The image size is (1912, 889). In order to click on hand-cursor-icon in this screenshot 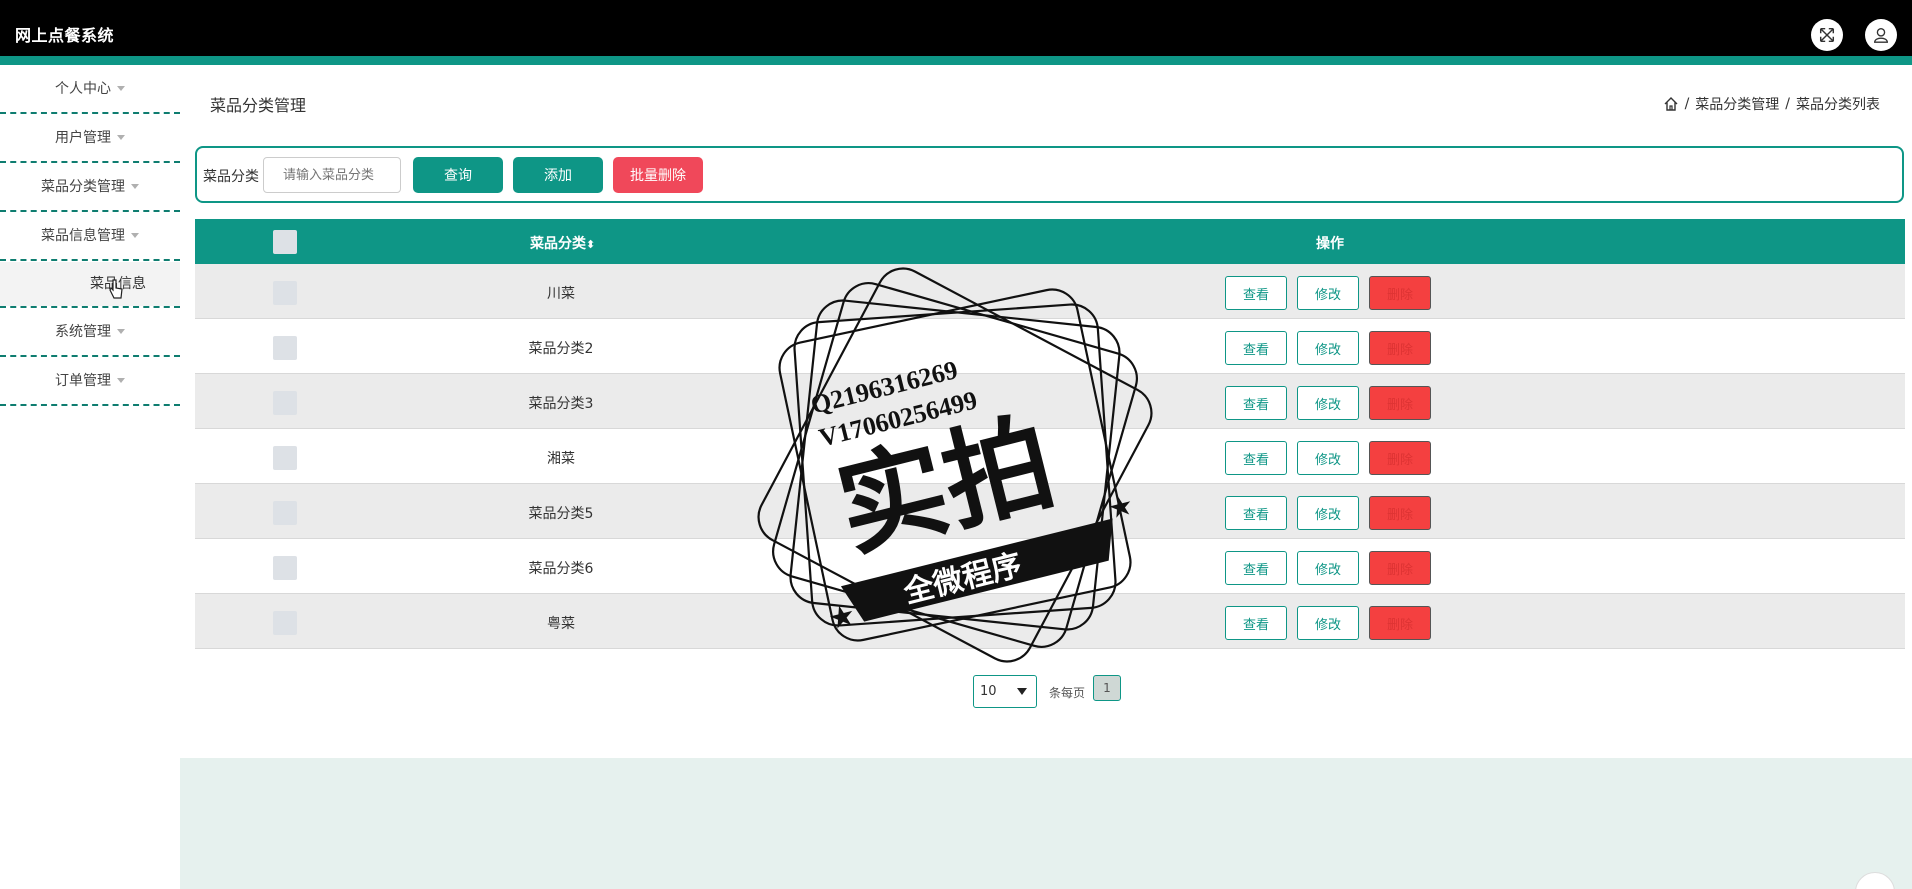, I will do `click(116, 289)`.